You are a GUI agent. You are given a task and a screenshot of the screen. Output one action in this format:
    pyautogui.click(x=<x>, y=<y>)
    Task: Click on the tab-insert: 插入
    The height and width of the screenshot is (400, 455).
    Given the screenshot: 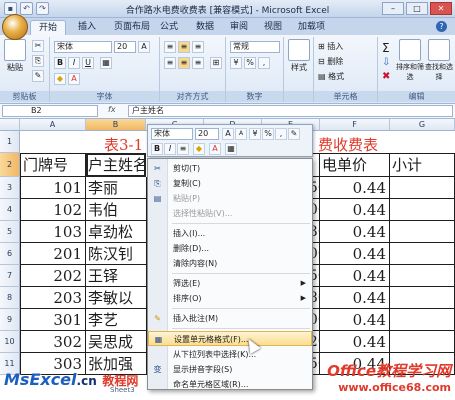 What is the action you would take?
    pyautogui.click(x=87, y=27)
    